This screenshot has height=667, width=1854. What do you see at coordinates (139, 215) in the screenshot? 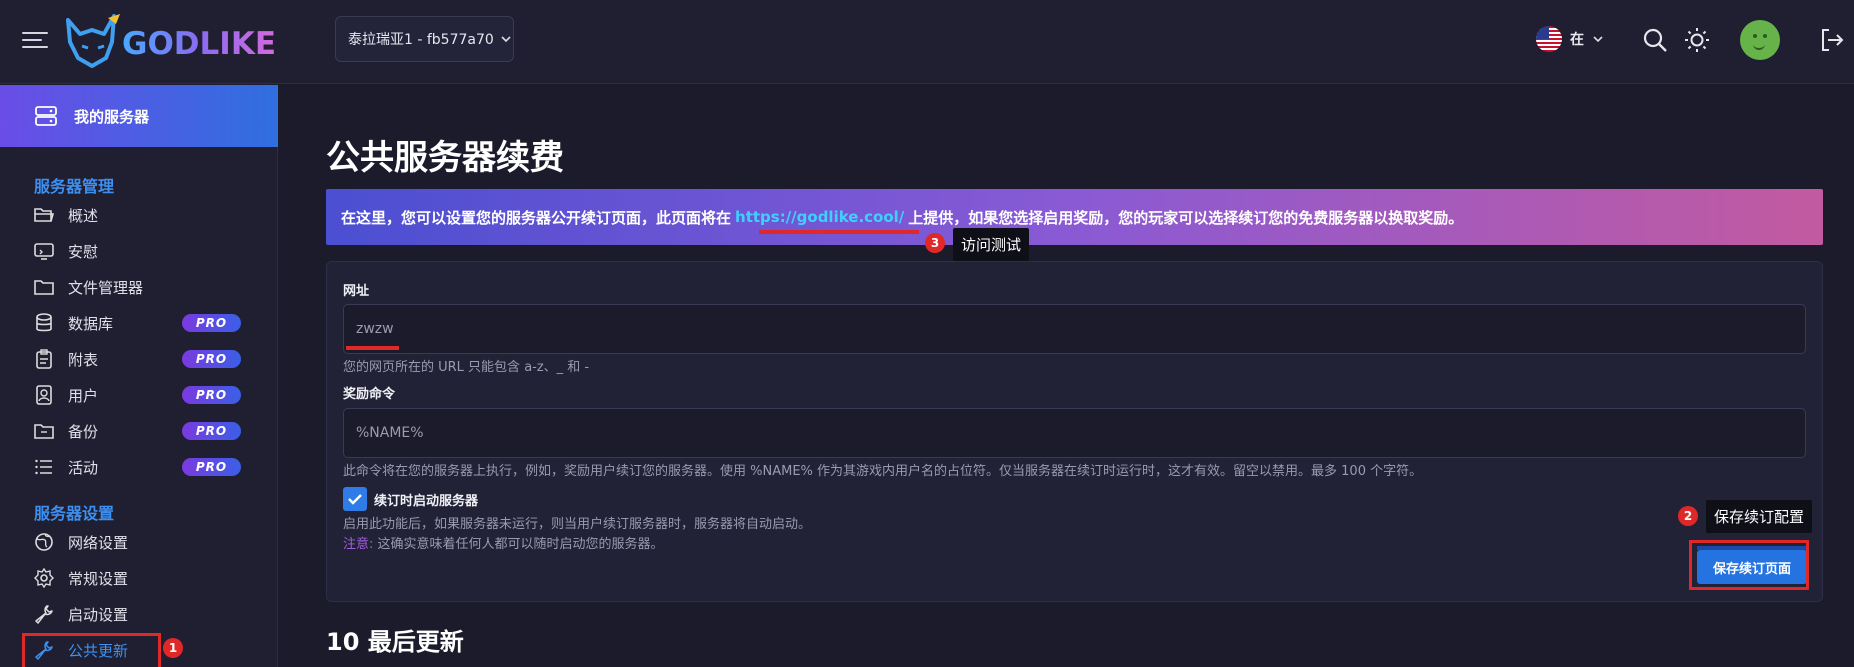
I see `sidebar-item-overview: 概述` at bounding box center [139, 215].